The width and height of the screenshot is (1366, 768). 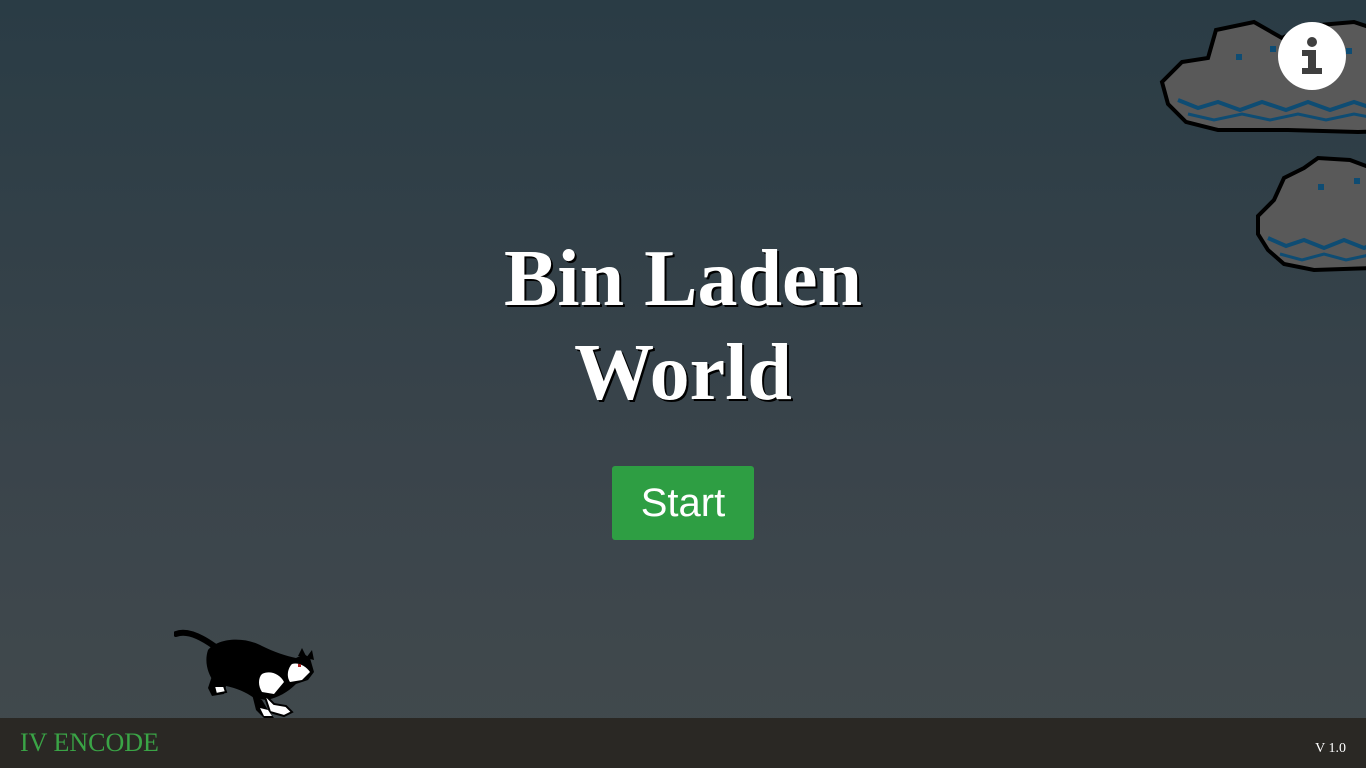 I want to click on info-icon, so click(x=1312, y=55).